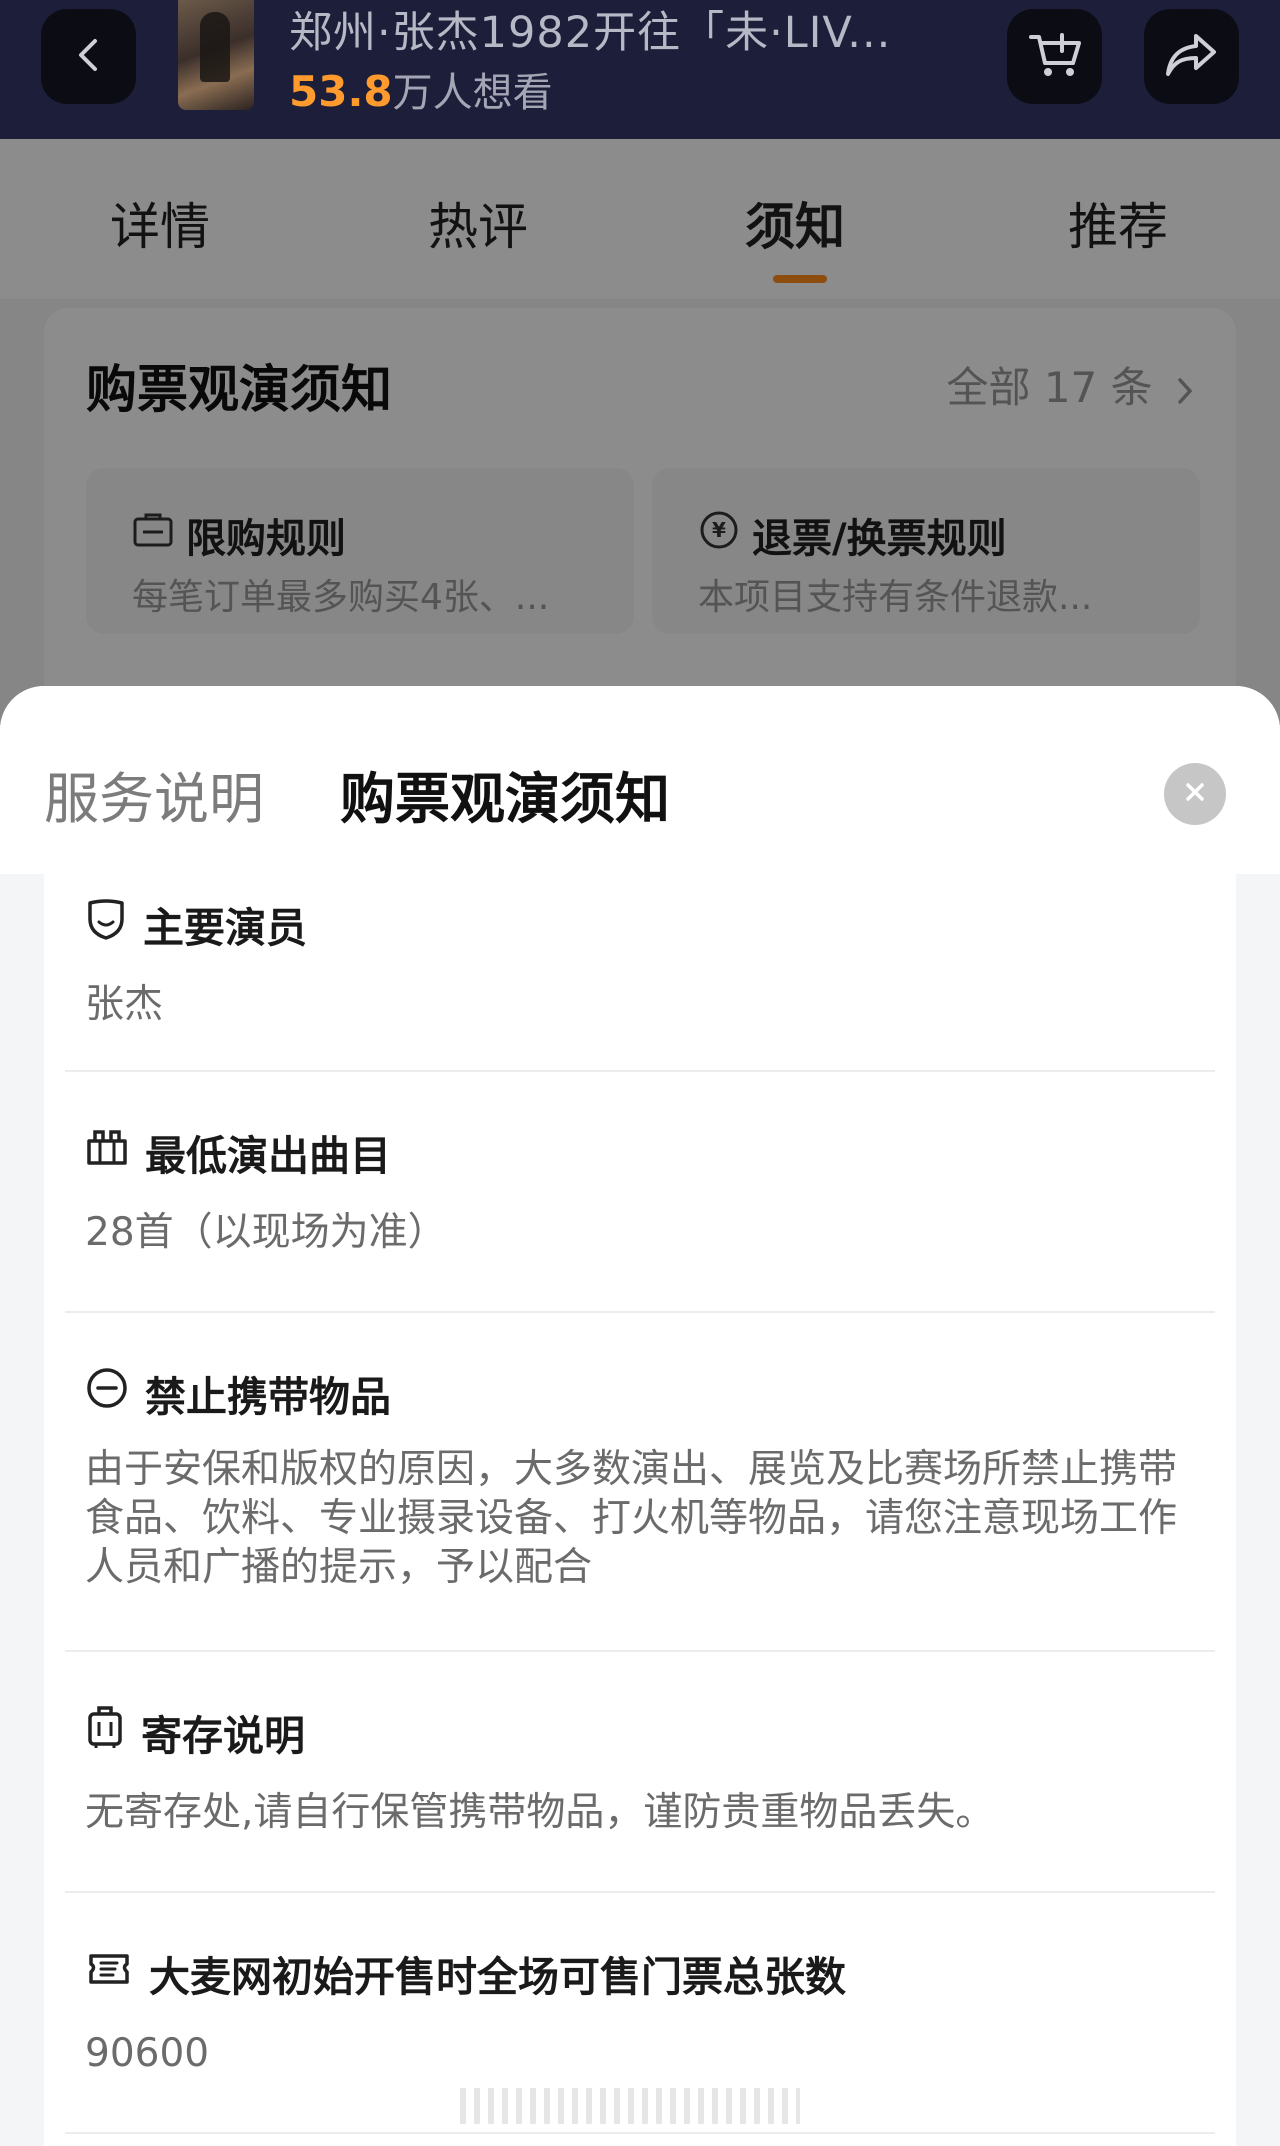 The image size is (1280, 2146). I want to click on close-button, so click(1195, 794).